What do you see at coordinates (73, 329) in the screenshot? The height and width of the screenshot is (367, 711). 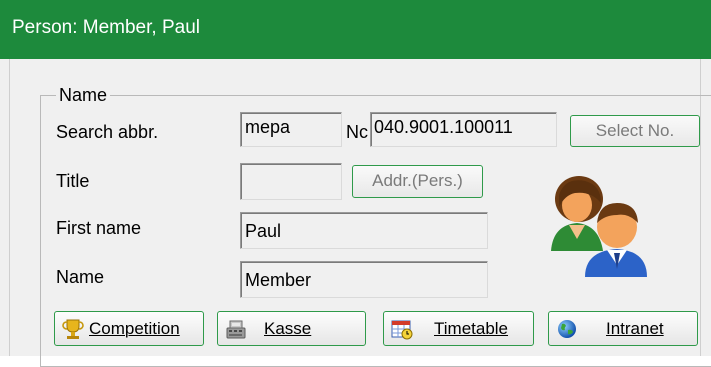 I see `trophy-icon` at bounding box center [73, 329].